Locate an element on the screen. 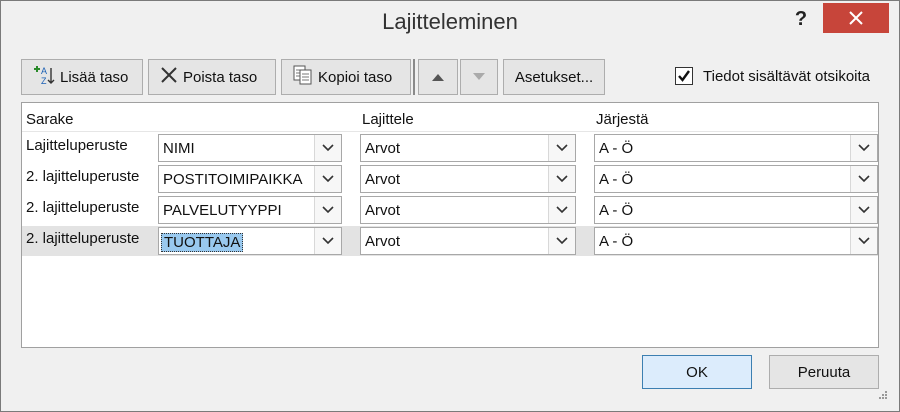 The height and width of the screenshot is (412, 900). arrow-down-icon is located at coordinates (479, 76).